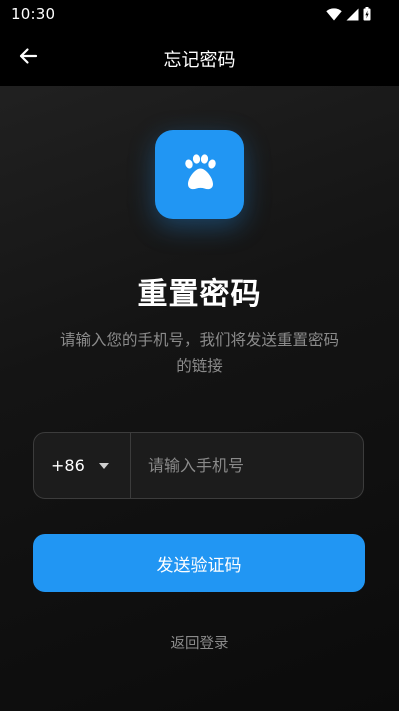  What do you see at coordinates (367, 14) in the screenshot?
I see `battery-icon` at bounding box center [367, 14].